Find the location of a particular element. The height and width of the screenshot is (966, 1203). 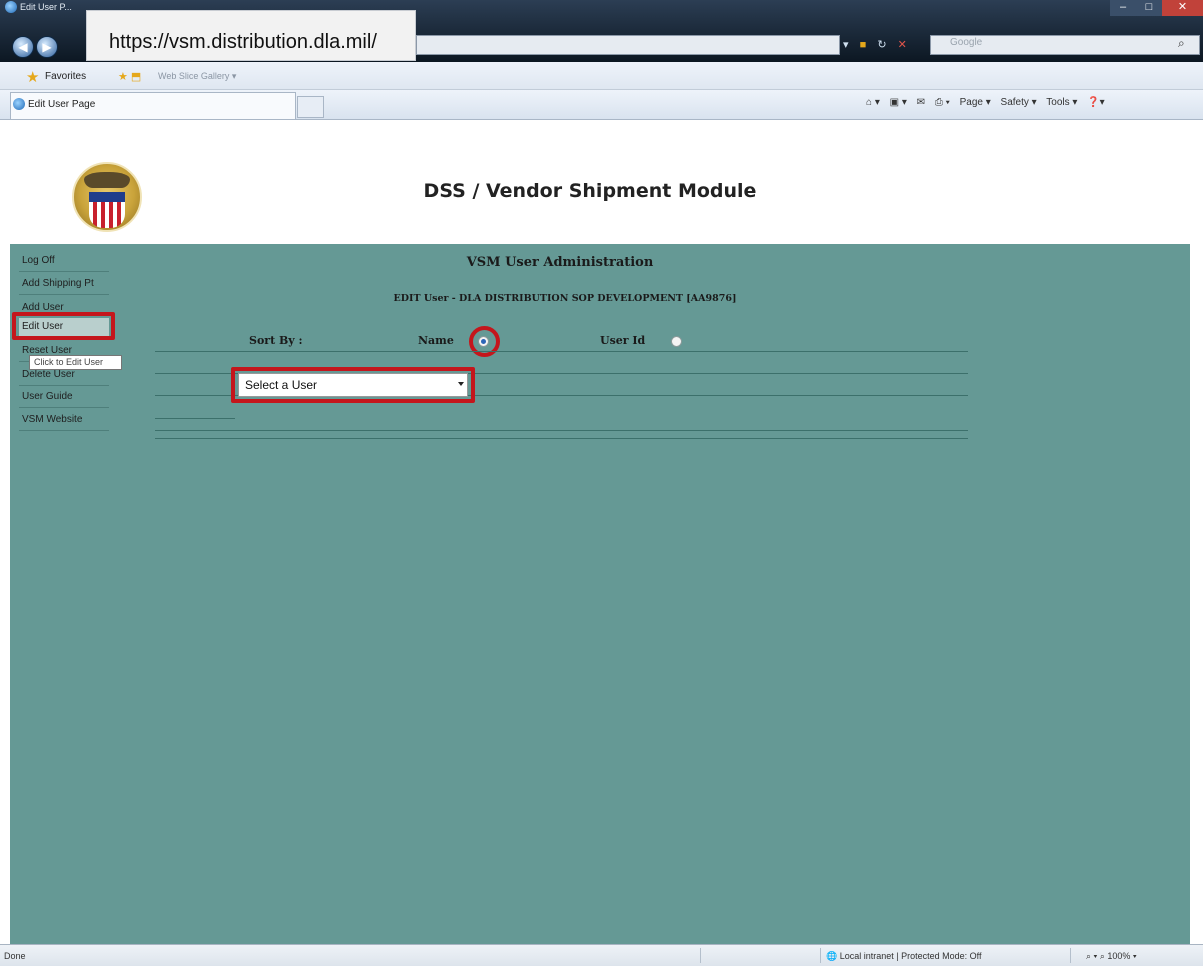

app-title: DSS / Vendor Shipment Module is located at coordinates (590, 191).